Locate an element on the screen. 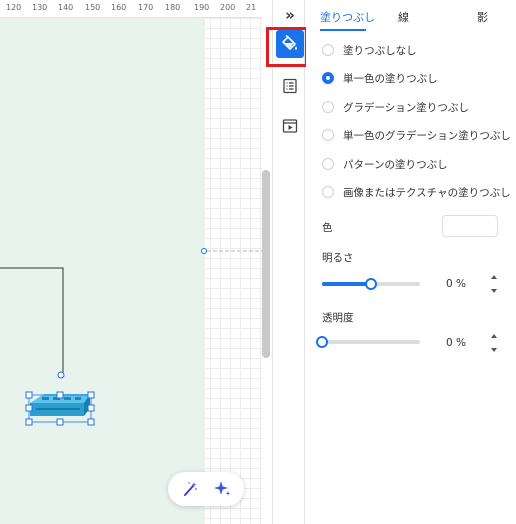  ai-sparkle-icon is located at coordinates (222, 489).